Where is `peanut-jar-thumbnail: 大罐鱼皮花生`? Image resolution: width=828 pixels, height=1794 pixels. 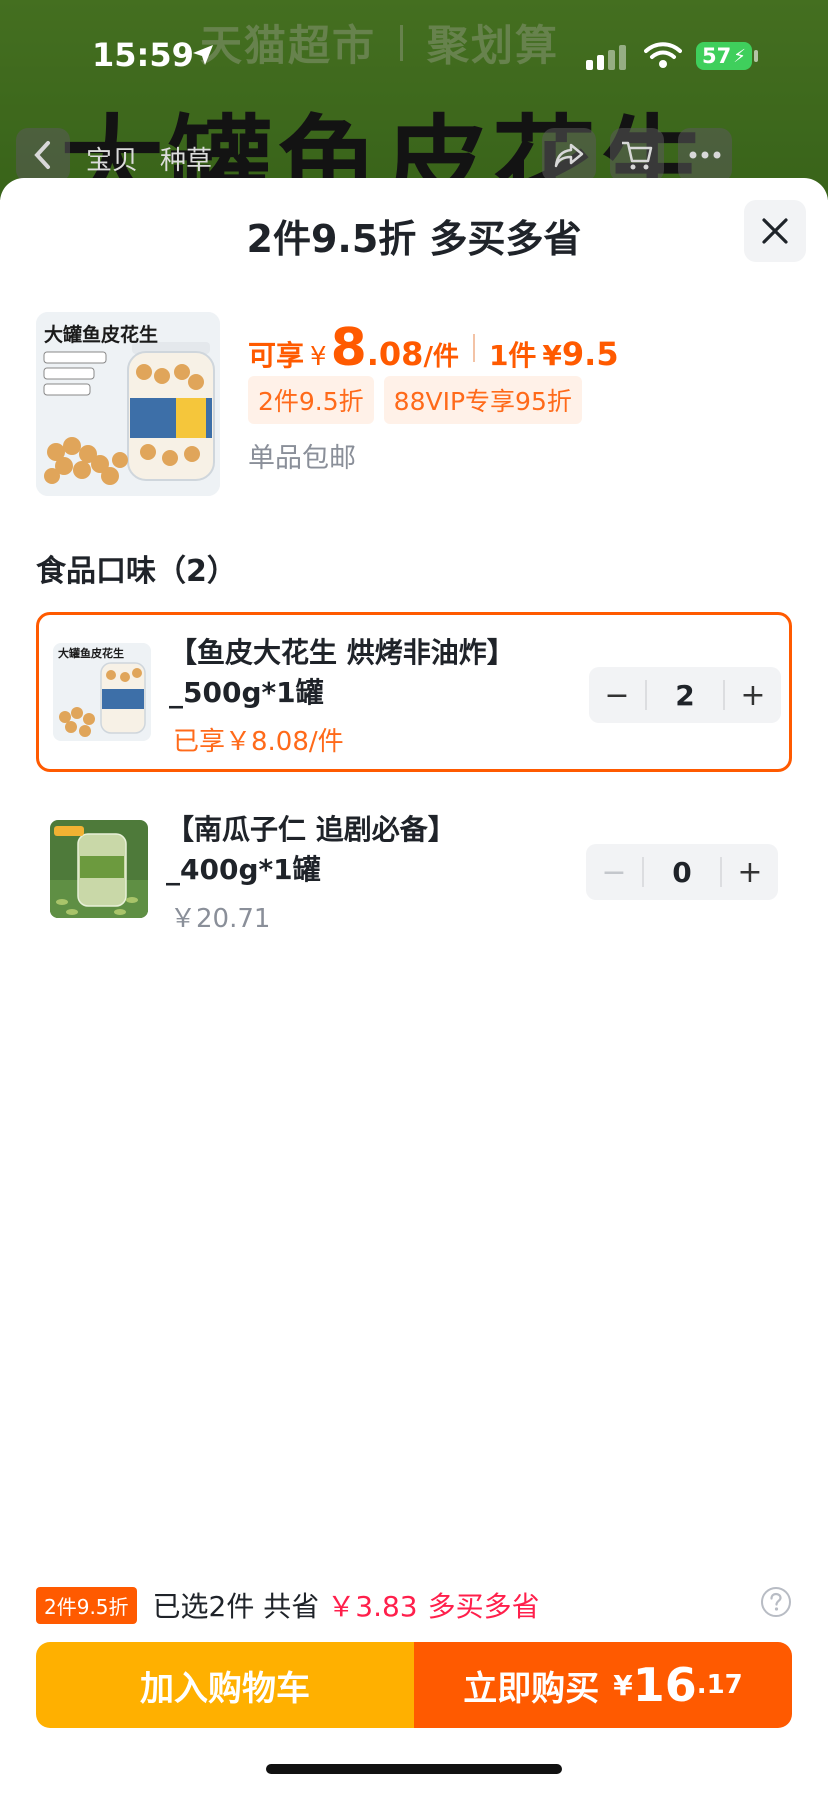
peanut-jar-thumbnail: 大罐鱼皮花生 is located at coordinates (102, 692).